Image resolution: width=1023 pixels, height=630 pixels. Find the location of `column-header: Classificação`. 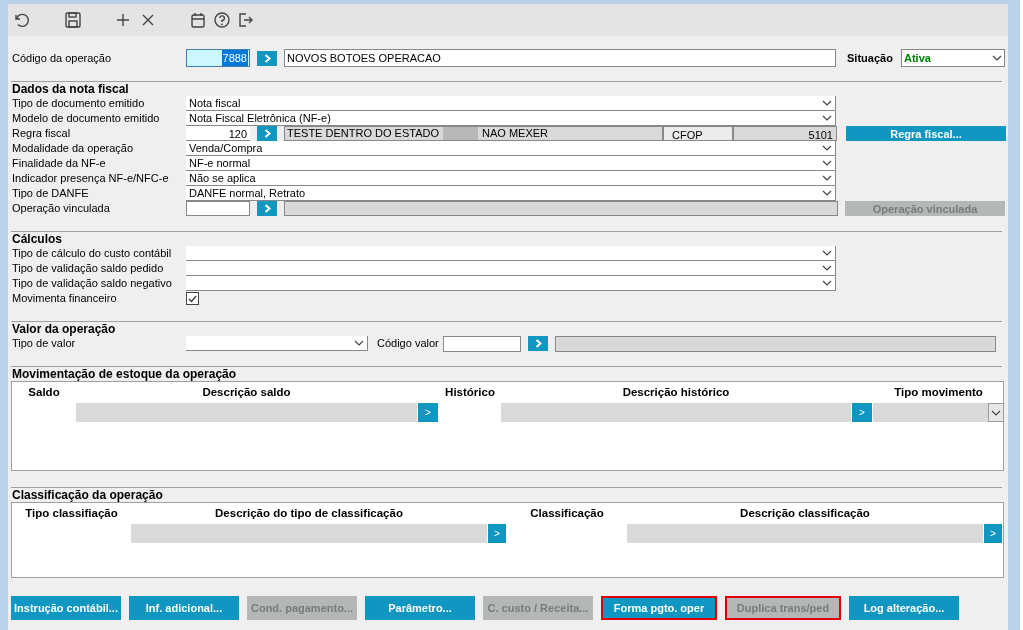

column-header: Classificação is located at coordinates (567, 513).